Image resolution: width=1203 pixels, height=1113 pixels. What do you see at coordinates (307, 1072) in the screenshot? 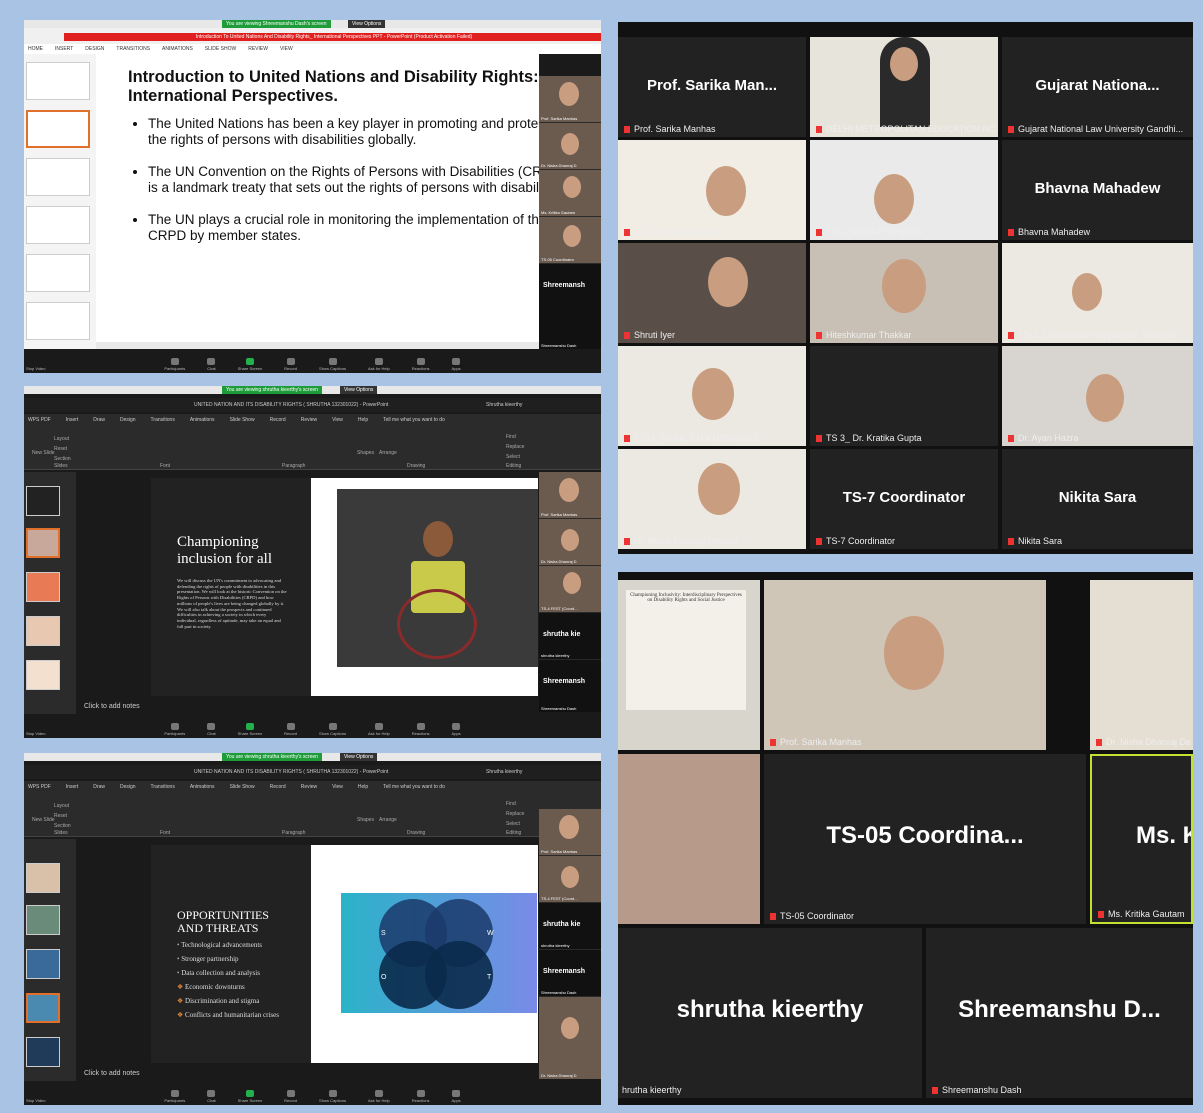
I see `notes-pane: Click to add notes` at bounding box center [307, 1072].